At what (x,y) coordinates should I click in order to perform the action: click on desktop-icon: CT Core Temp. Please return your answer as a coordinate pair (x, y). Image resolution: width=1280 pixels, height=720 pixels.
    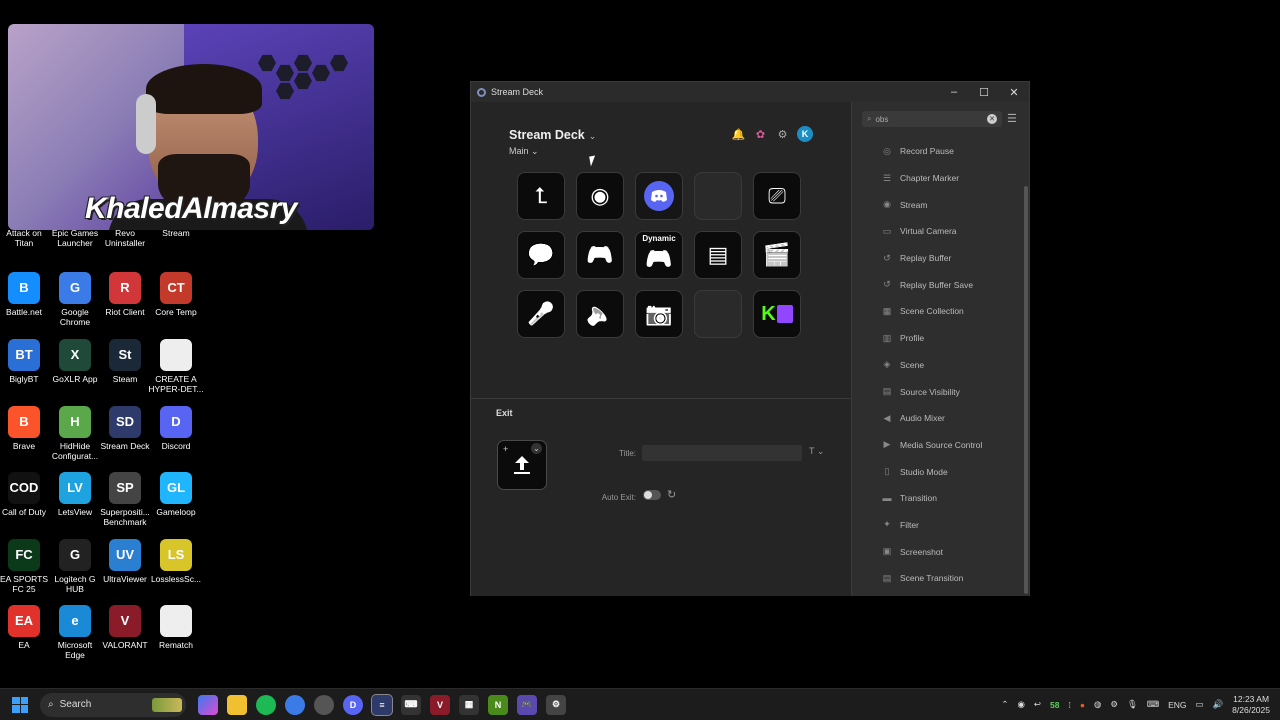
    Looking at the image, I should click on (176, 294).